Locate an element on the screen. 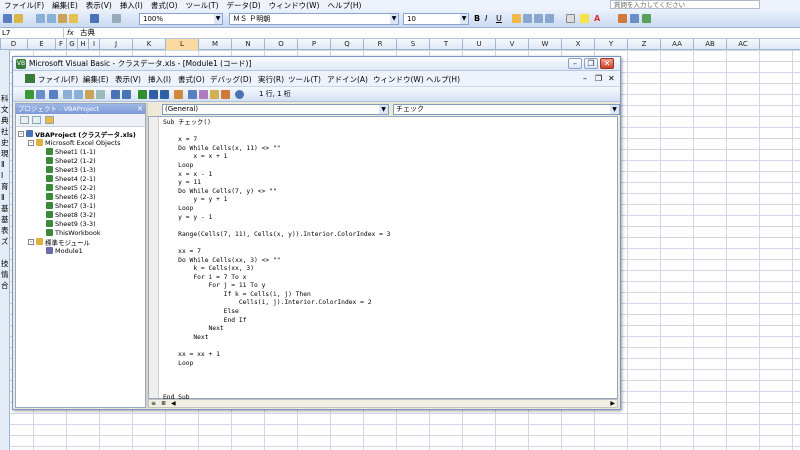 The width and height of the screenshot is (800, 450). cell-text: 育 is located at coordinates (5, 186).